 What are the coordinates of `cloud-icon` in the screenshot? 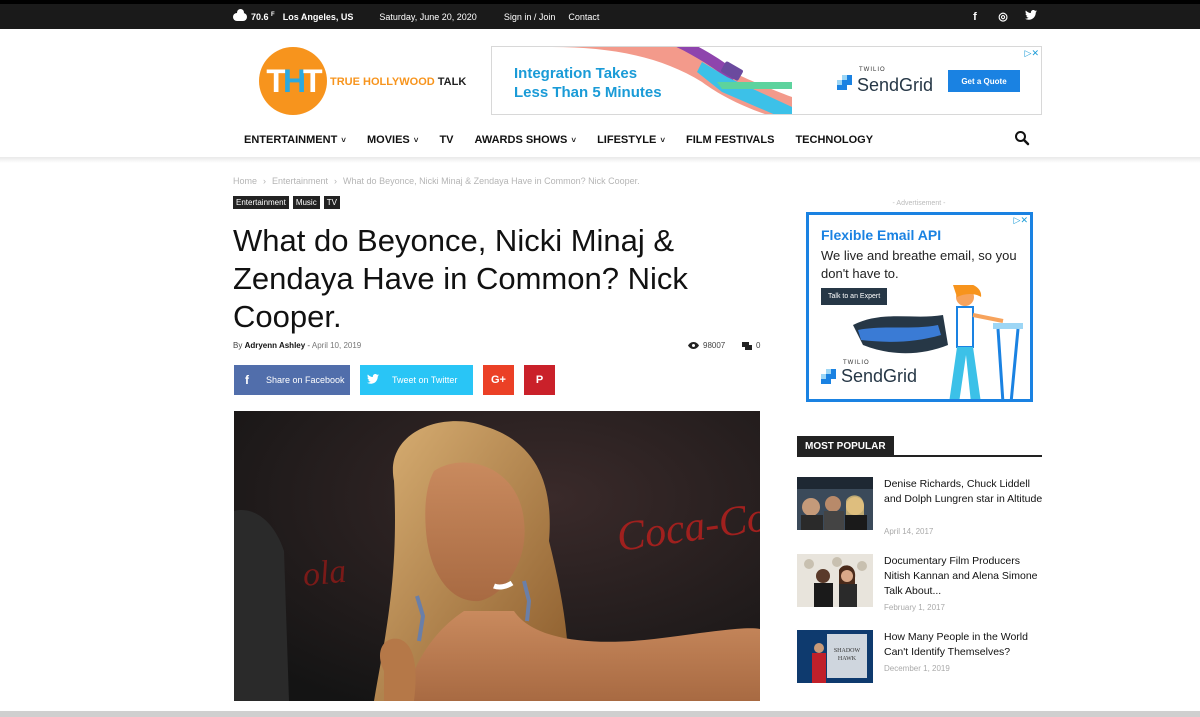 It's located at (240, 14).